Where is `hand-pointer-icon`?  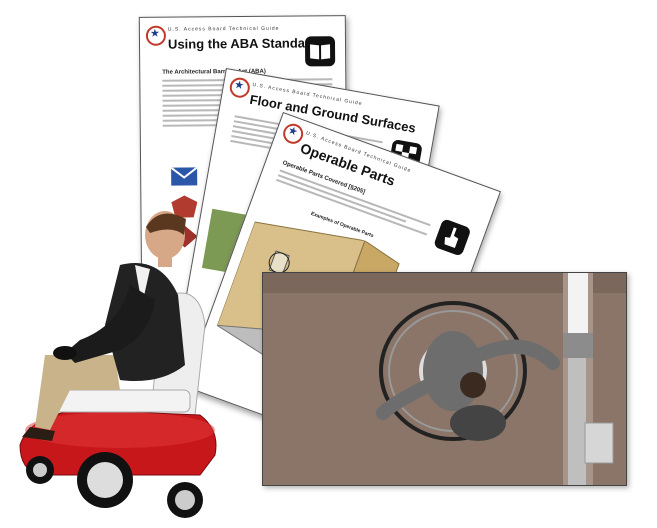
hand-pointer-icon is located at coordinates (452, 237).